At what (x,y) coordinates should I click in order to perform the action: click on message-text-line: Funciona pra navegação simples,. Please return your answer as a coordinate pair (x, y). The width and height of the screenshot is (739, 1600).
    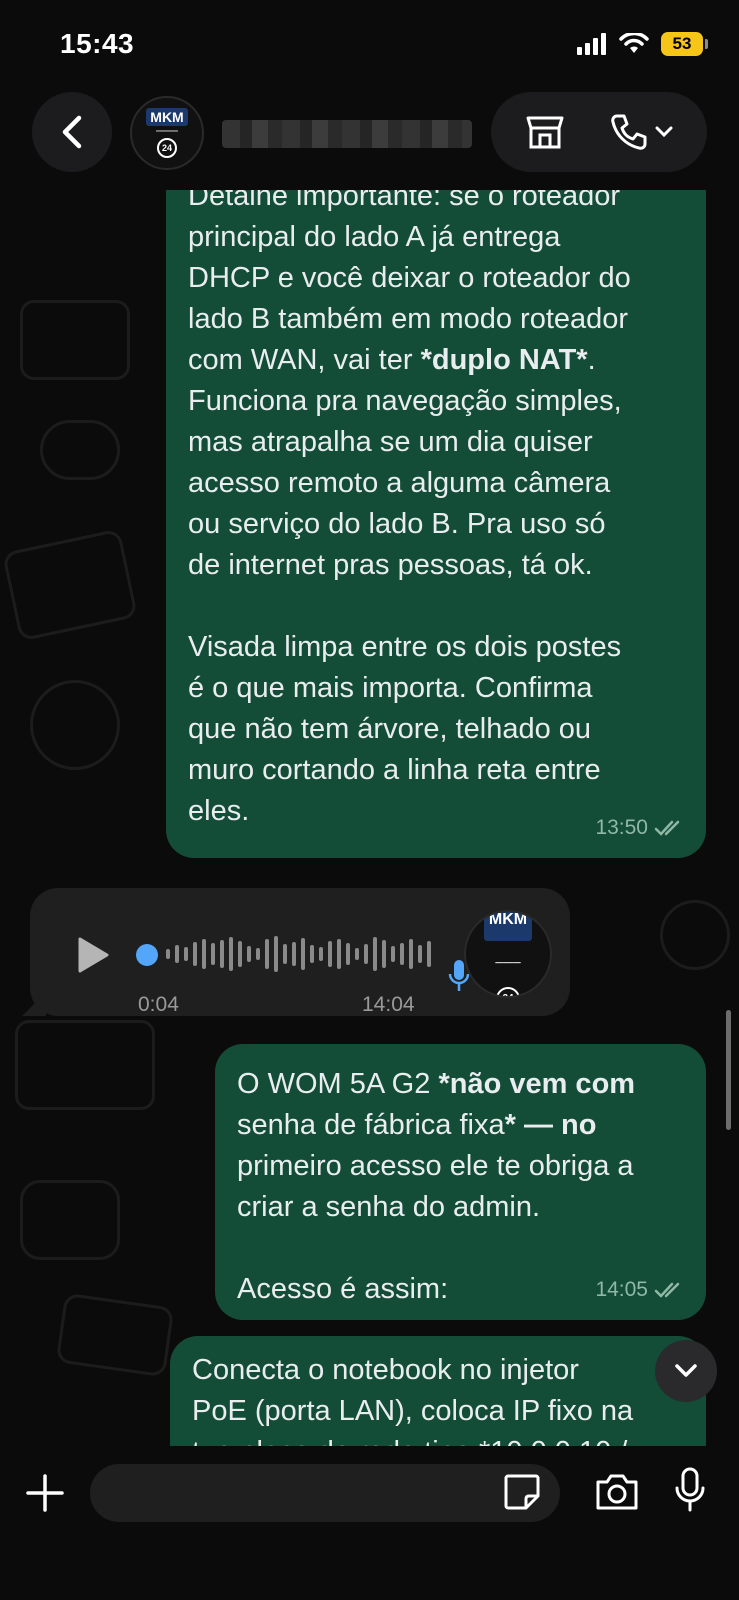
    Looking at the image, I should click on (405, 401).